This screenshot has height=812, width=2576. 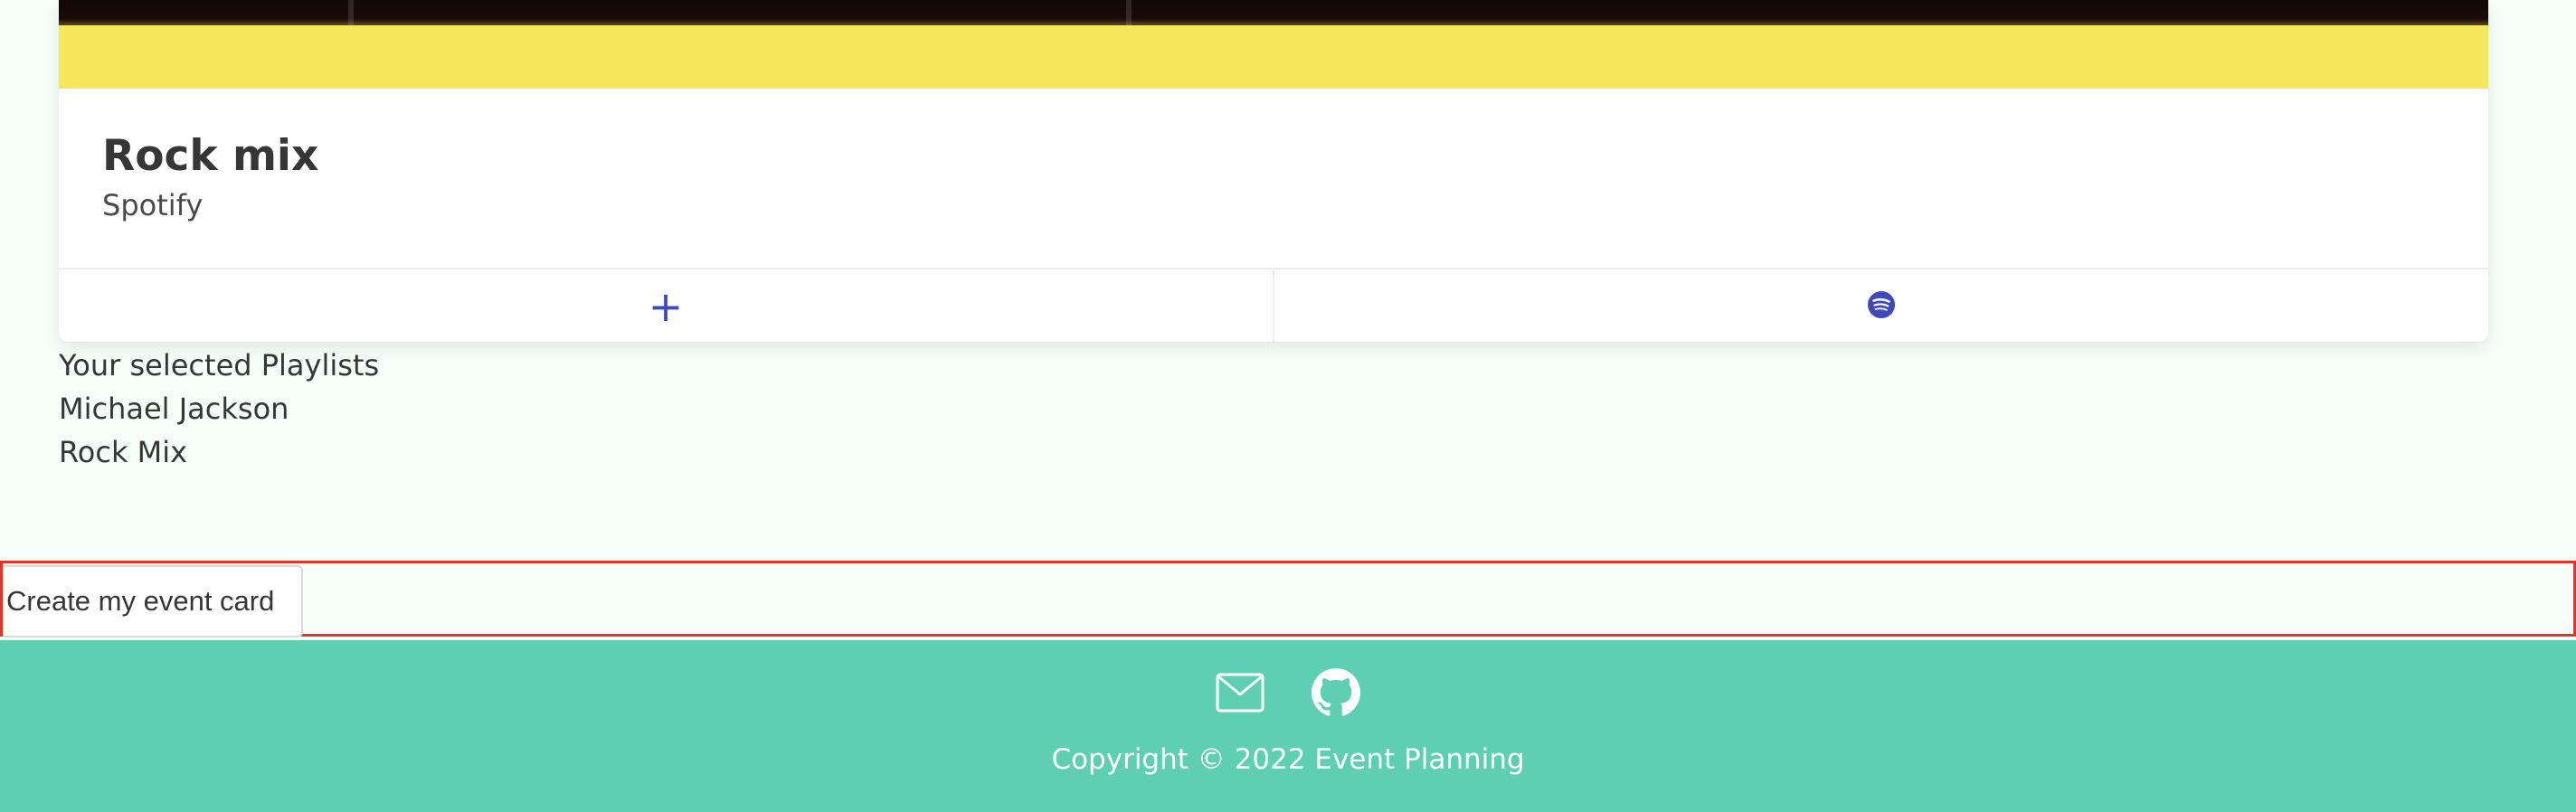 What do you see at coordinates (220, 365) in the screenshot?
I see `selected-playlists-heading: Your selected Playlists` at bounding box center [220, 365].